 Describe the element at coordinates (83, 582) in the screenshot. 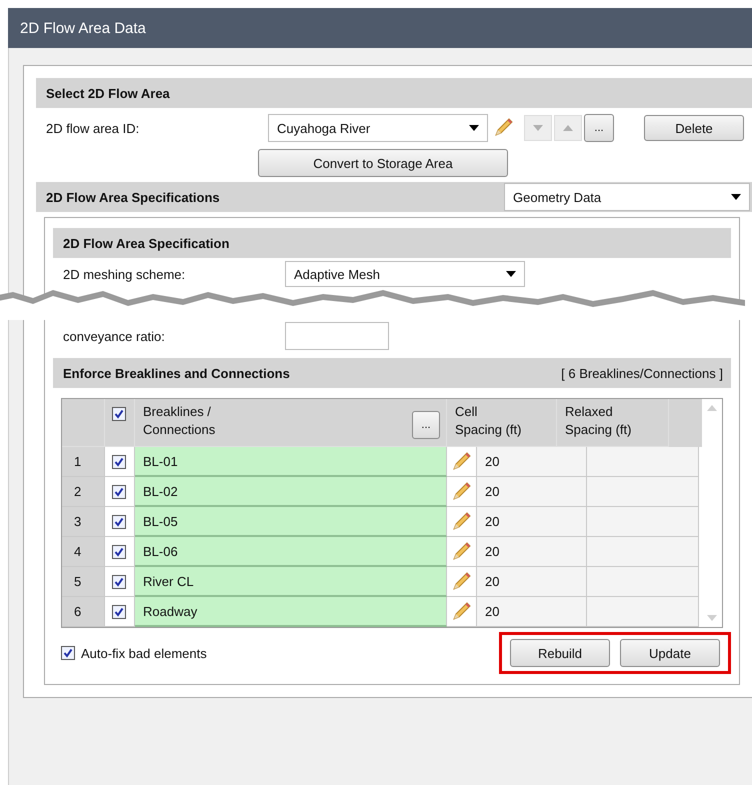

I see `row-number: 5` at that location.